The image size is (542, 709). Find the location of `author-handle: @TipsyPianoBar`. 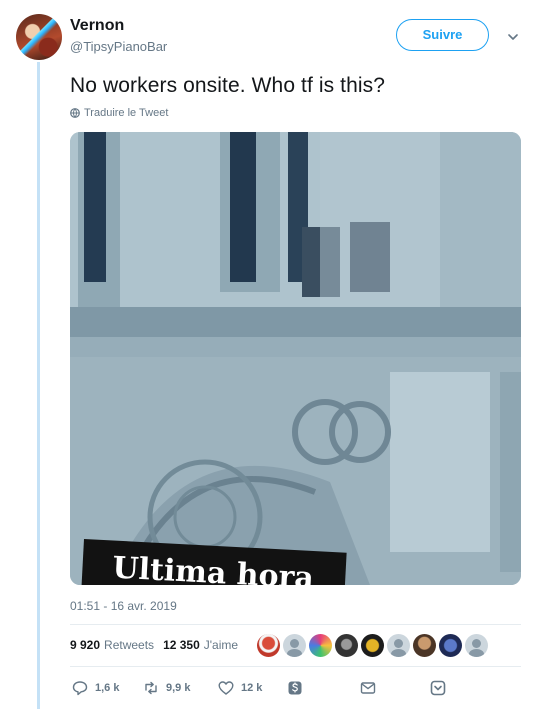

author-handle: @TipsyPianoBar is located at coordinates (118, 46).